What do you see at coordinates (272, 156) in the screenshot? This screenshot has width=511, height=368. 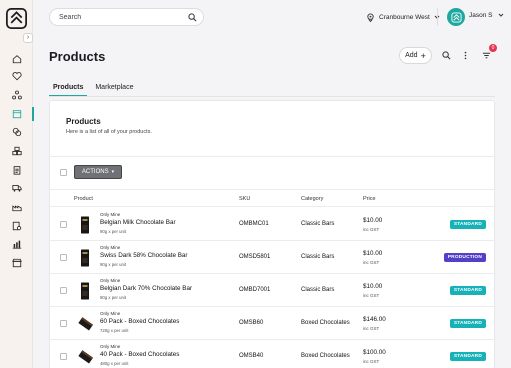 I see `card-divider` at bounding box center [272, 156].